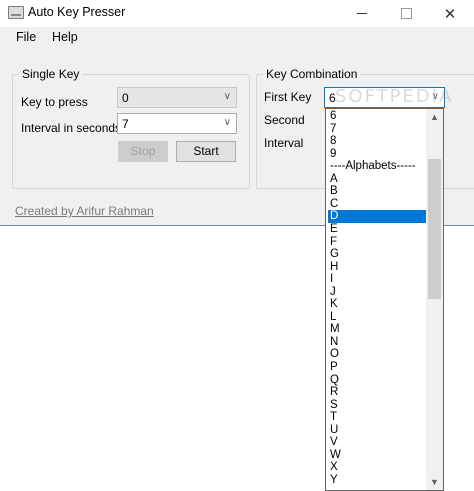 Image resolution: width=474 pixels, height=491 pixels. What do you see at coordinates (143, 151) in the screenshot?
I see `stop-button: Stop` at bounding box center [143, 151].